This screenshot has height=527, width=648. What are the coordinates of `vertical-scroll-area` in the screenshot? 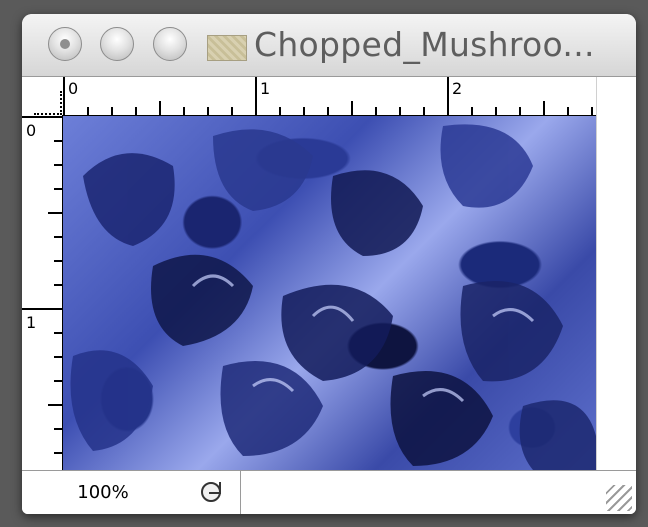 It's located at (616, 273).